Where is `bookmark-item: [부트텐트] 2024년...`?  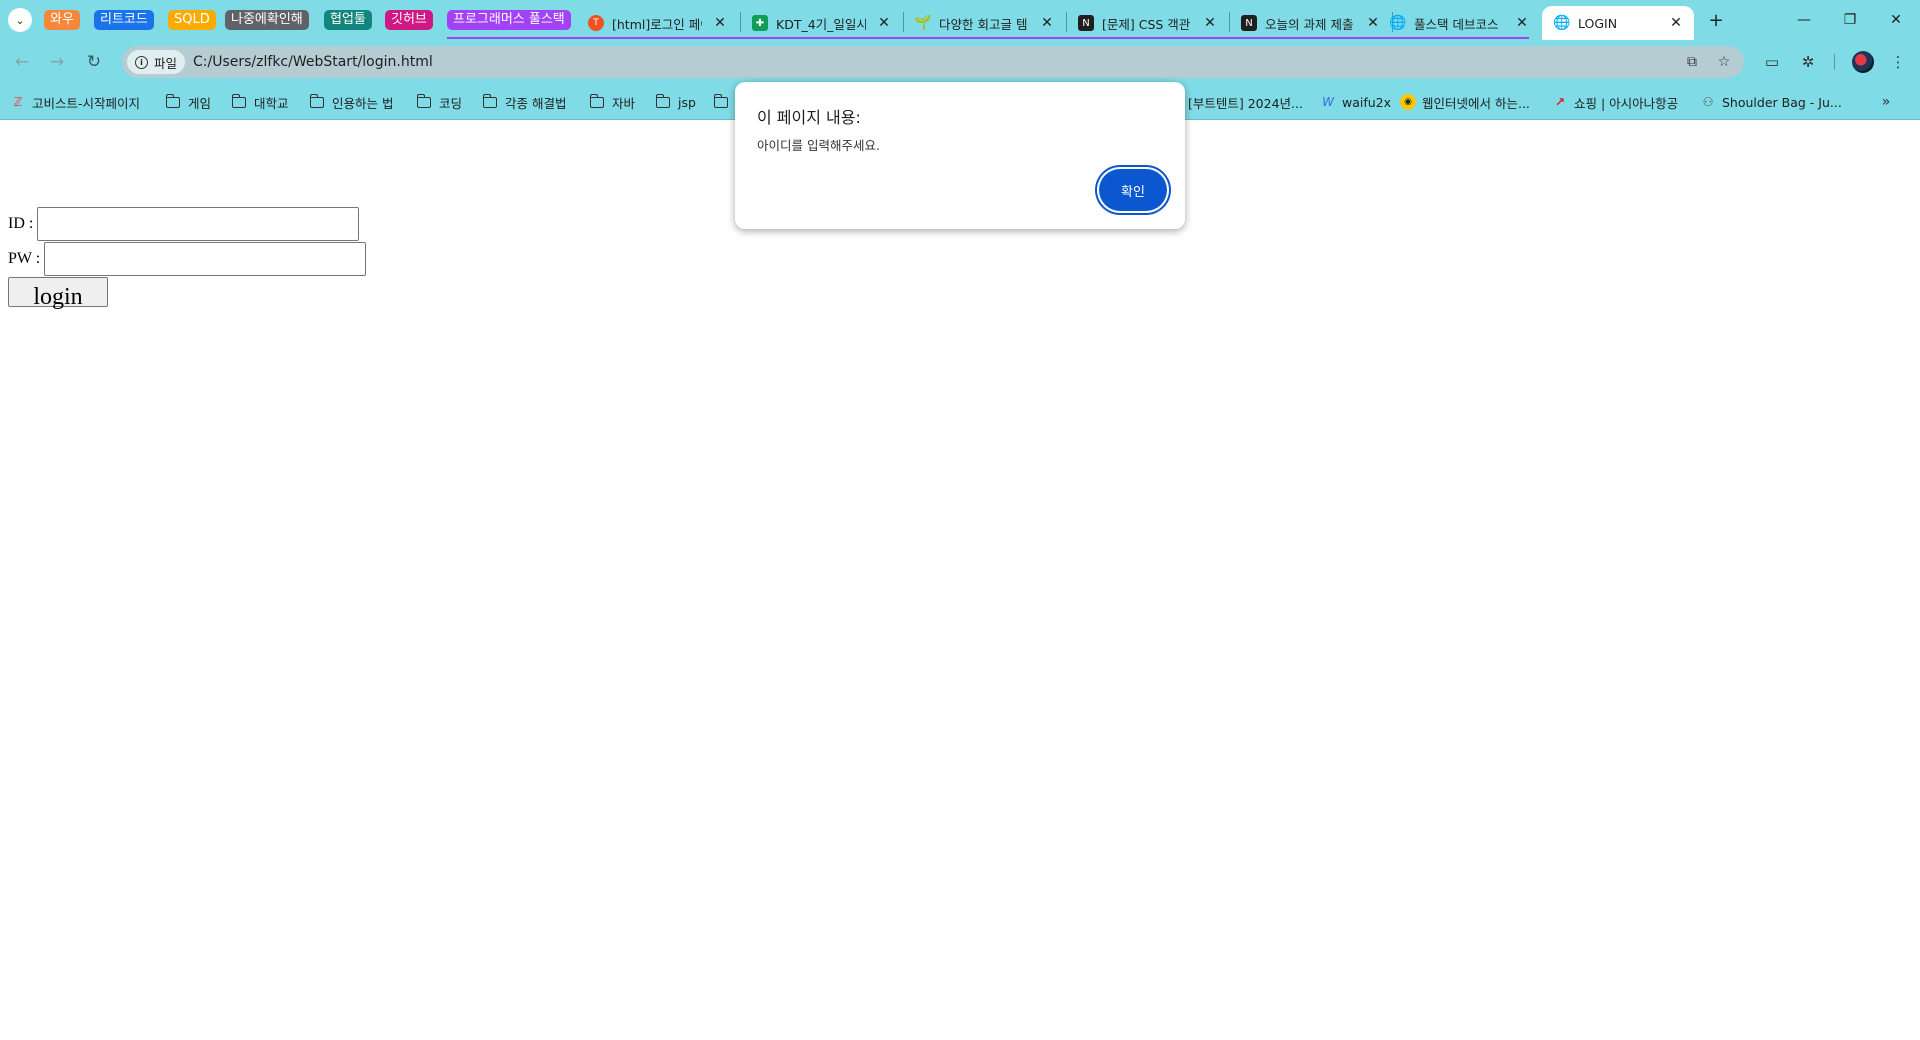
bookmark-item: [부트텐트] 2024년... is located at coordinates (1245, 102).